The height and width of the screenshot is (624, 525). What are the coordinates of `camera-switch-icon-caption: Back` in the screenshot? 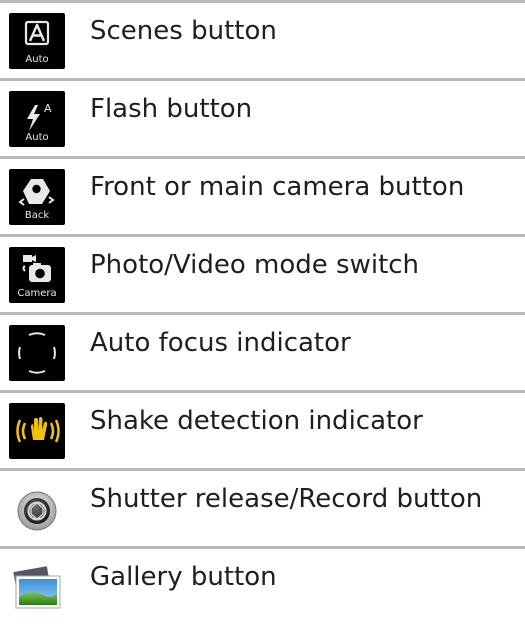 It's located at (37, 215).